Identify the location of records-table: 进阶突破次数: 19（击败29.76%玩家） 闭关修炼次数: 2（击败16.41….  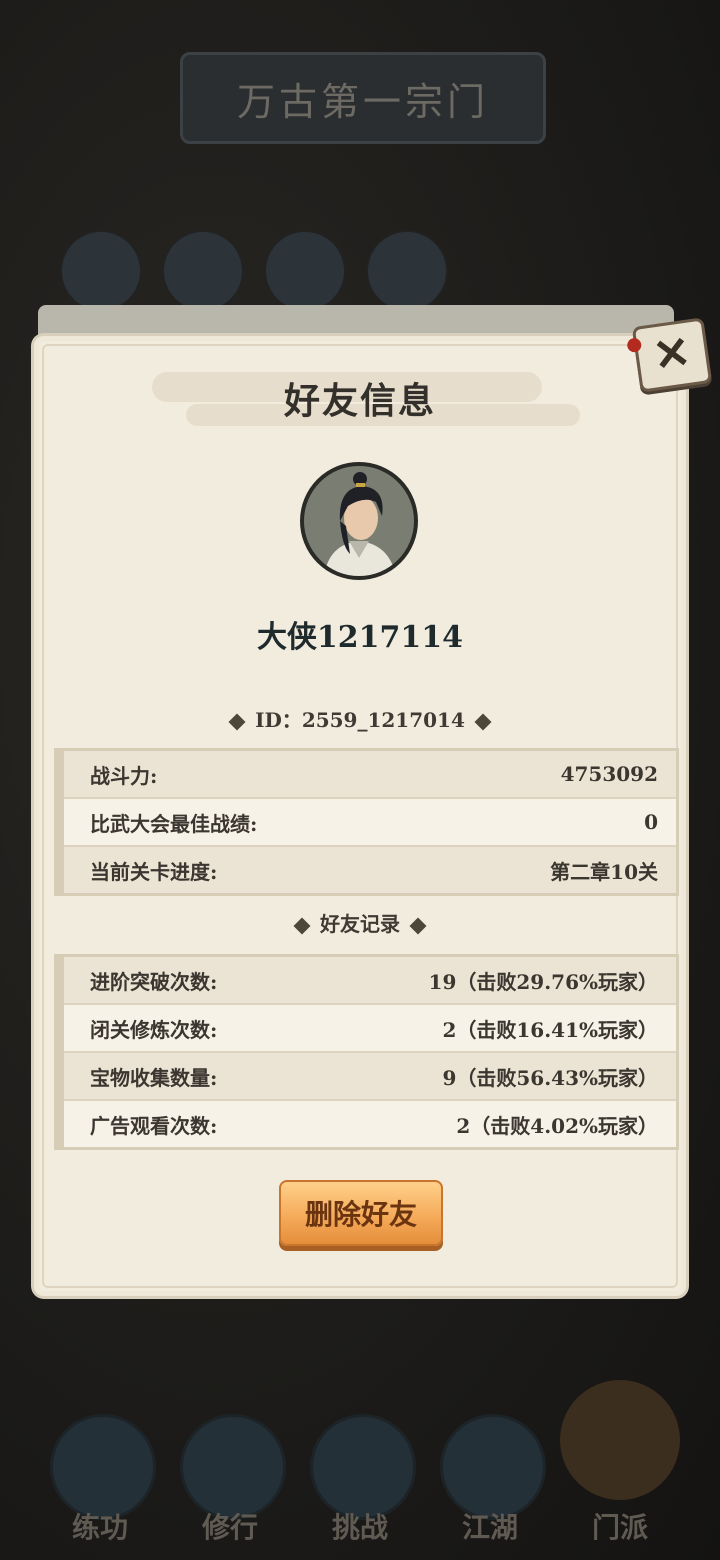
(366, 1052).